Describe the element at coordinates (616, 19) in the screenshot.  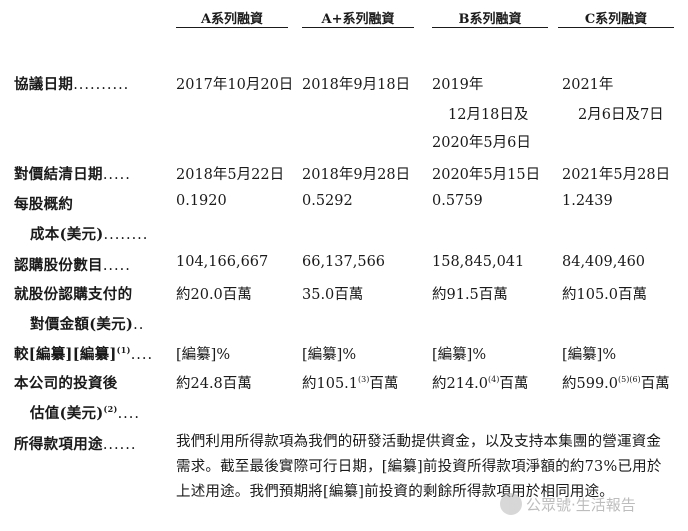
I see `header-series-c: C系列融資` at that location.